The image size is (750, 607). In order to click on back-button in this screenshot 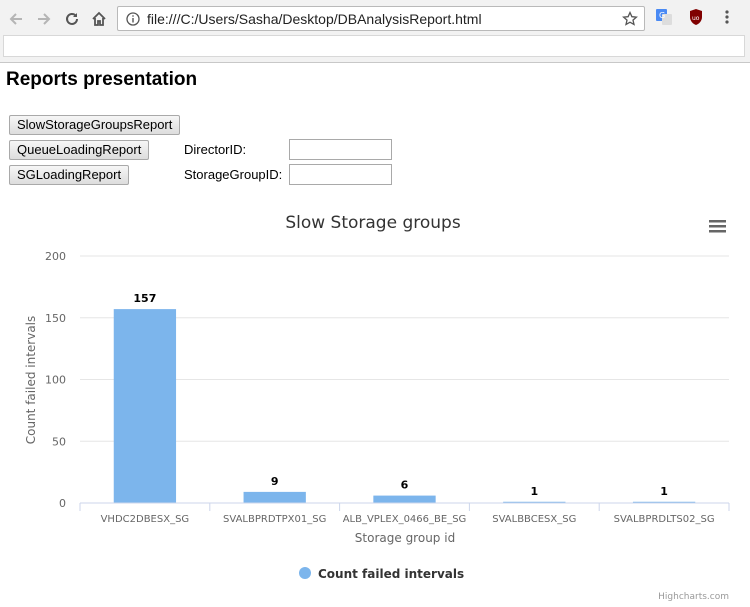, I will do `click(16, 19)`.